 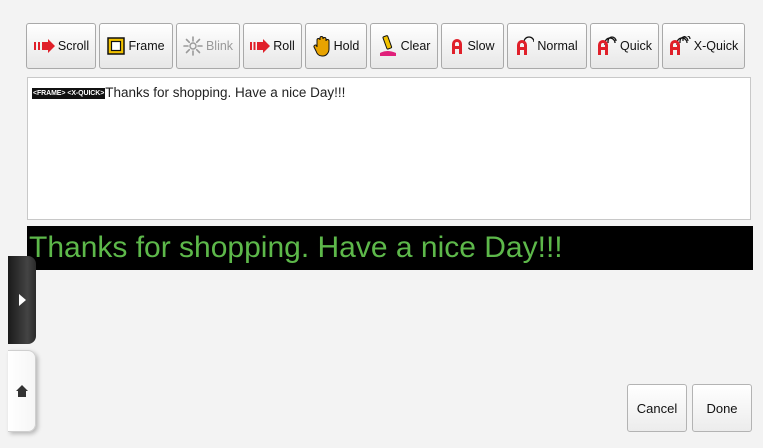 I want to click on blink-label: Blink, so click(x=219, y=46).